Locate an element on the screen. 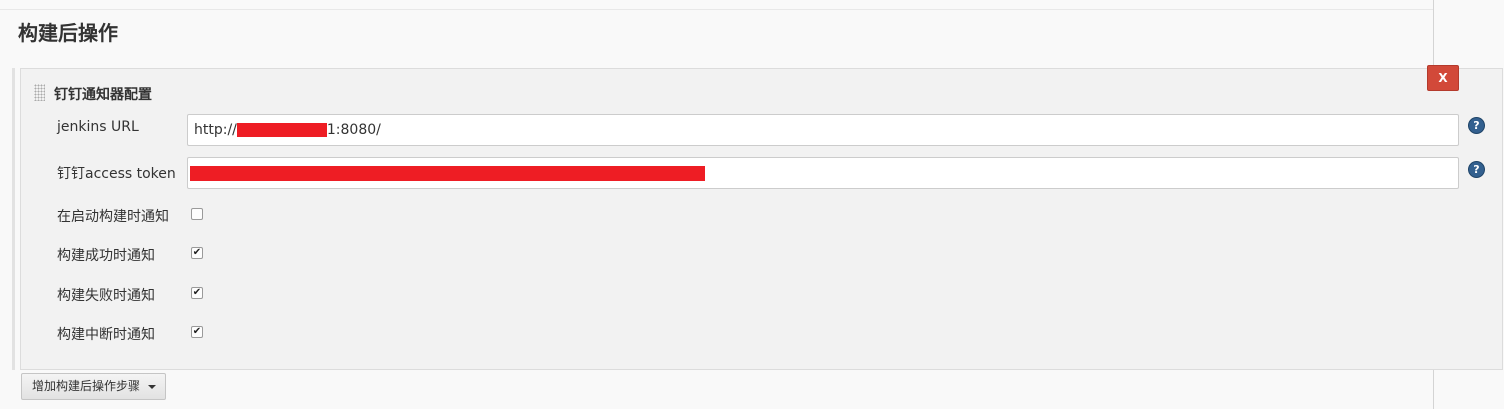 The height and width of the screenshot is (409, 1504). notify-on-failure-label: 构建失败时通知 is located at coordinates (106, 296).